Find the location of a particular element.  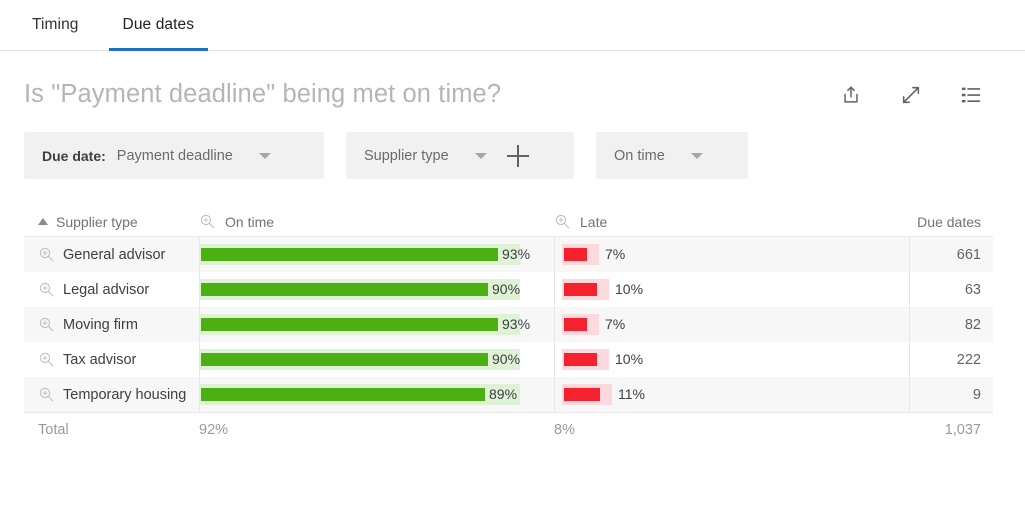

column-header-late: Late is located at coordinates (731, 221).